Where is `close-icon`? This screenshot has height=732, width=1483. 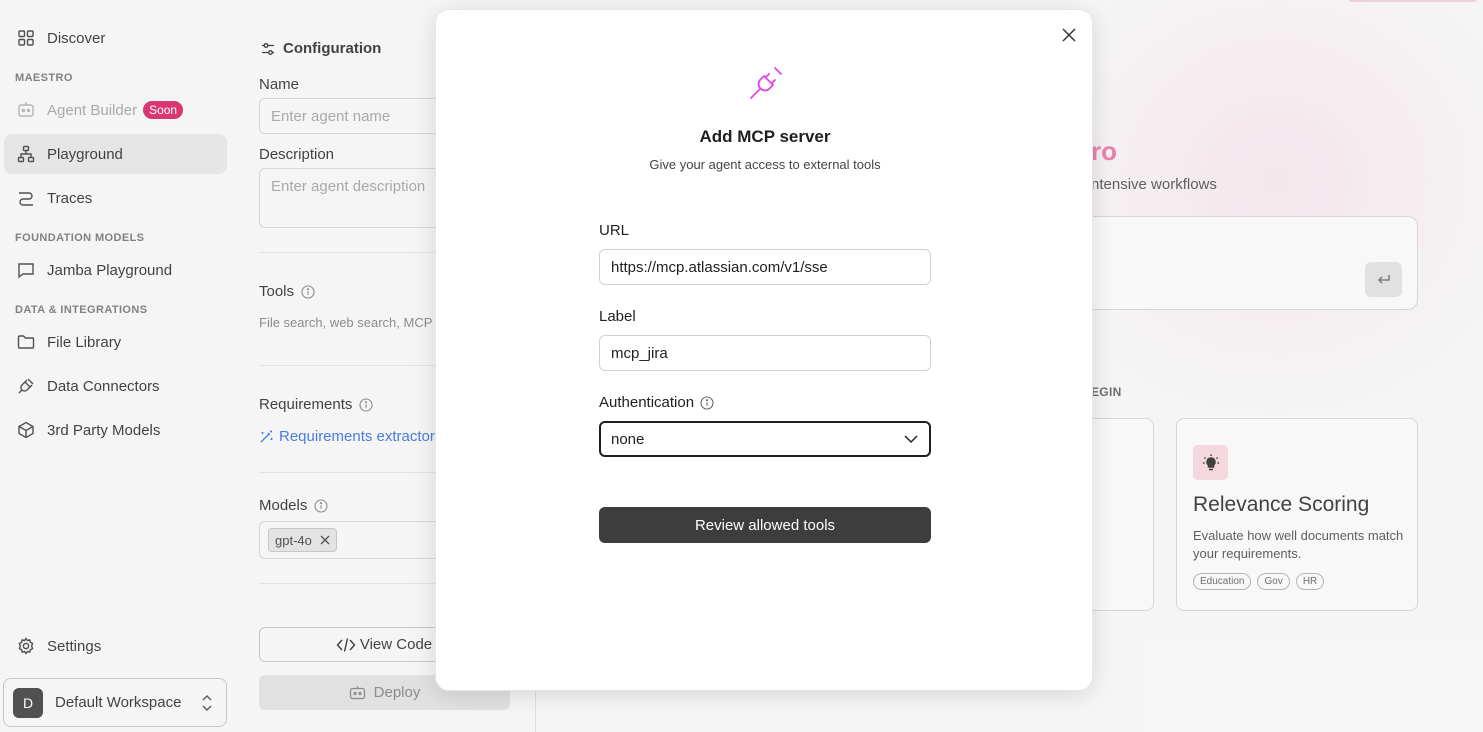 close-icon is located at coordinates (1069, 35).